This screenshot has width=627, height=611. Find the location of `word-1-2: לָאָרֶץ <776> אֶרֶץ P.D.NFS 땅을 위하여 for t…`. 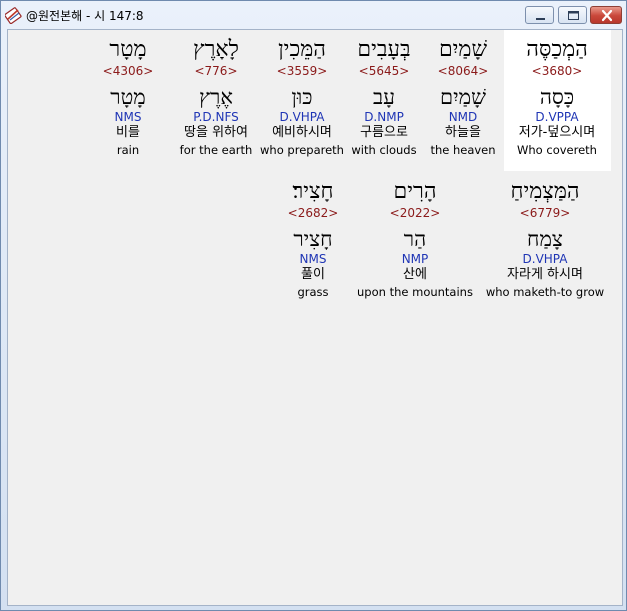

word-1-2: לָאָרֶץ <776> אֶרֶץ P.D.NFS 땅을 위하여 for t… is located at coordinates (216, 97).